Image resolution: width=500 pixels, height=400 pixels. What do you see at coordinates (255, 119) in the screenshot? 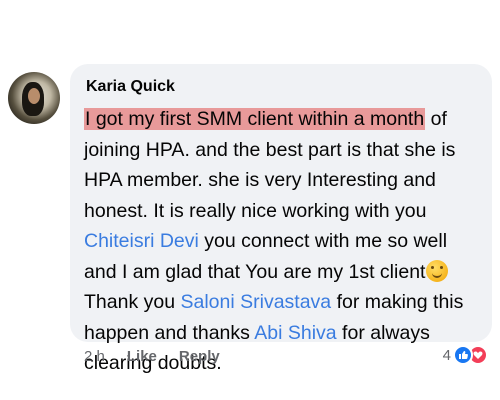
I see `highlighted-text: I got my first SMM client within a month` at bounding box center [255, 119].